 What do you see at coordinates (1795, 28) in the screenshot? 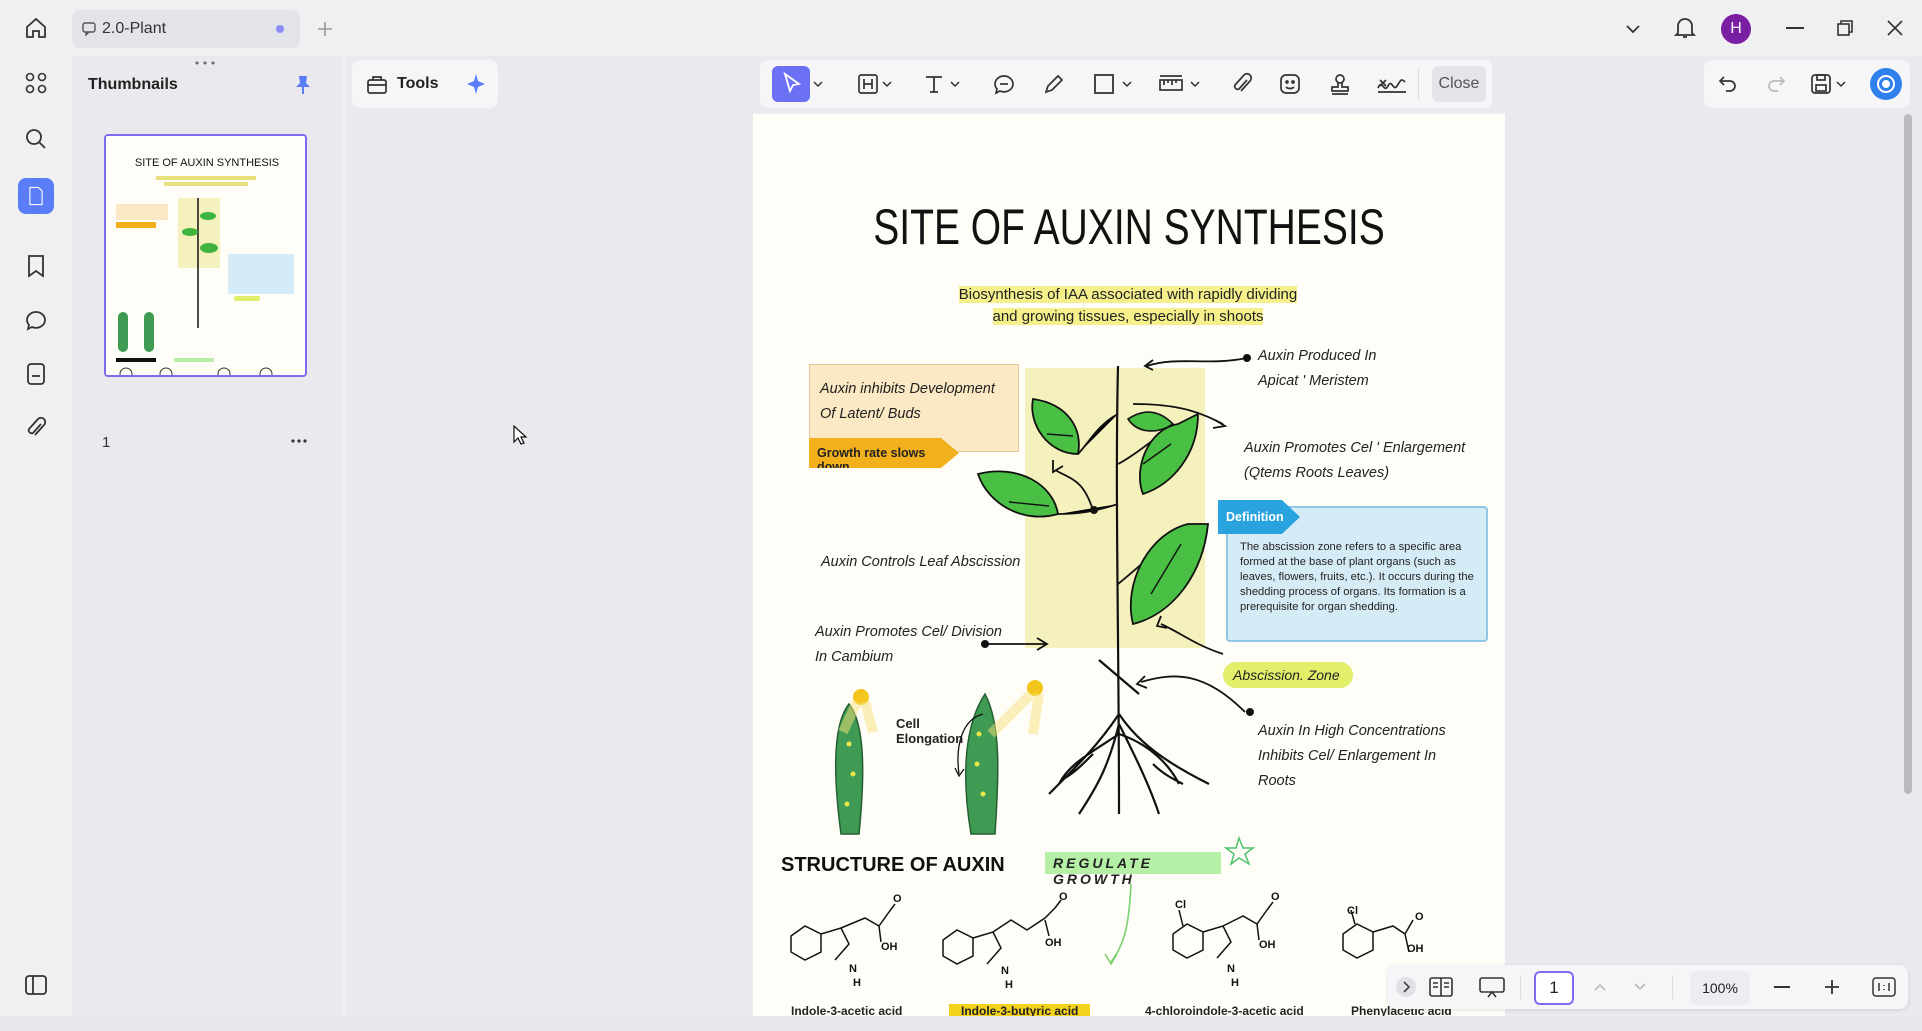
I see `minimize-icon` at bounding box center [1795, 28].